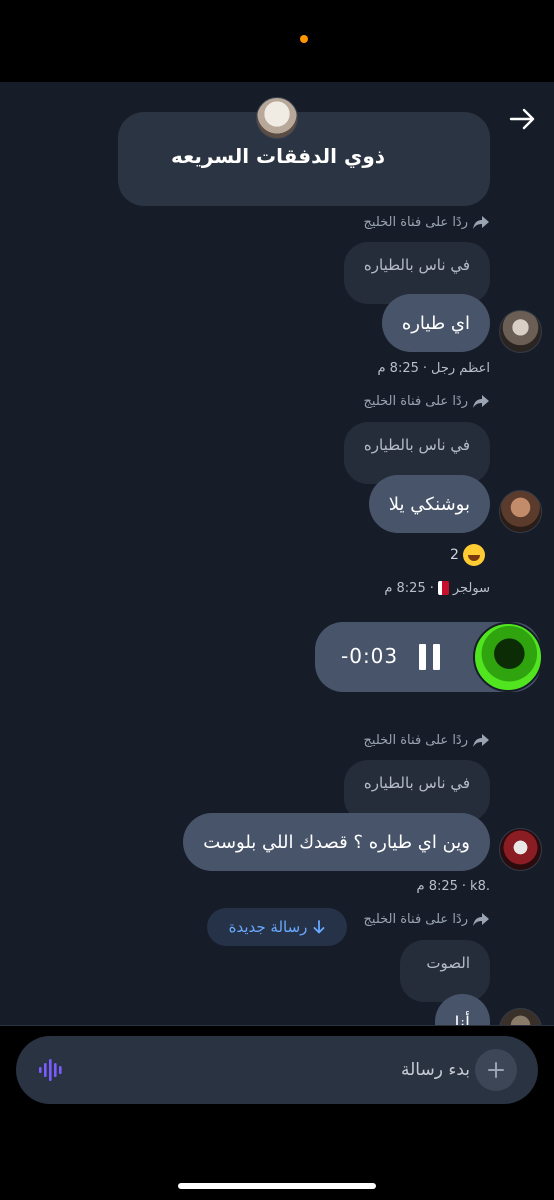 The image size is (554, 1200). Describe the element at coordinates (319, 927) in the screenshot. I see `arrow-down-icon` at that location.